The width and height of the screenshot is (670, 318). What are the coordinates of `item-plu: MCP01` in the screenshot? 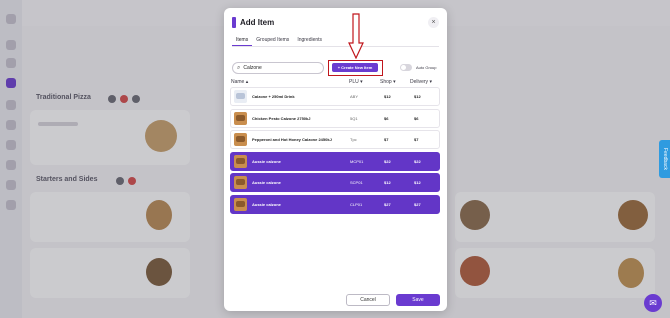 It's located at (357, 161).